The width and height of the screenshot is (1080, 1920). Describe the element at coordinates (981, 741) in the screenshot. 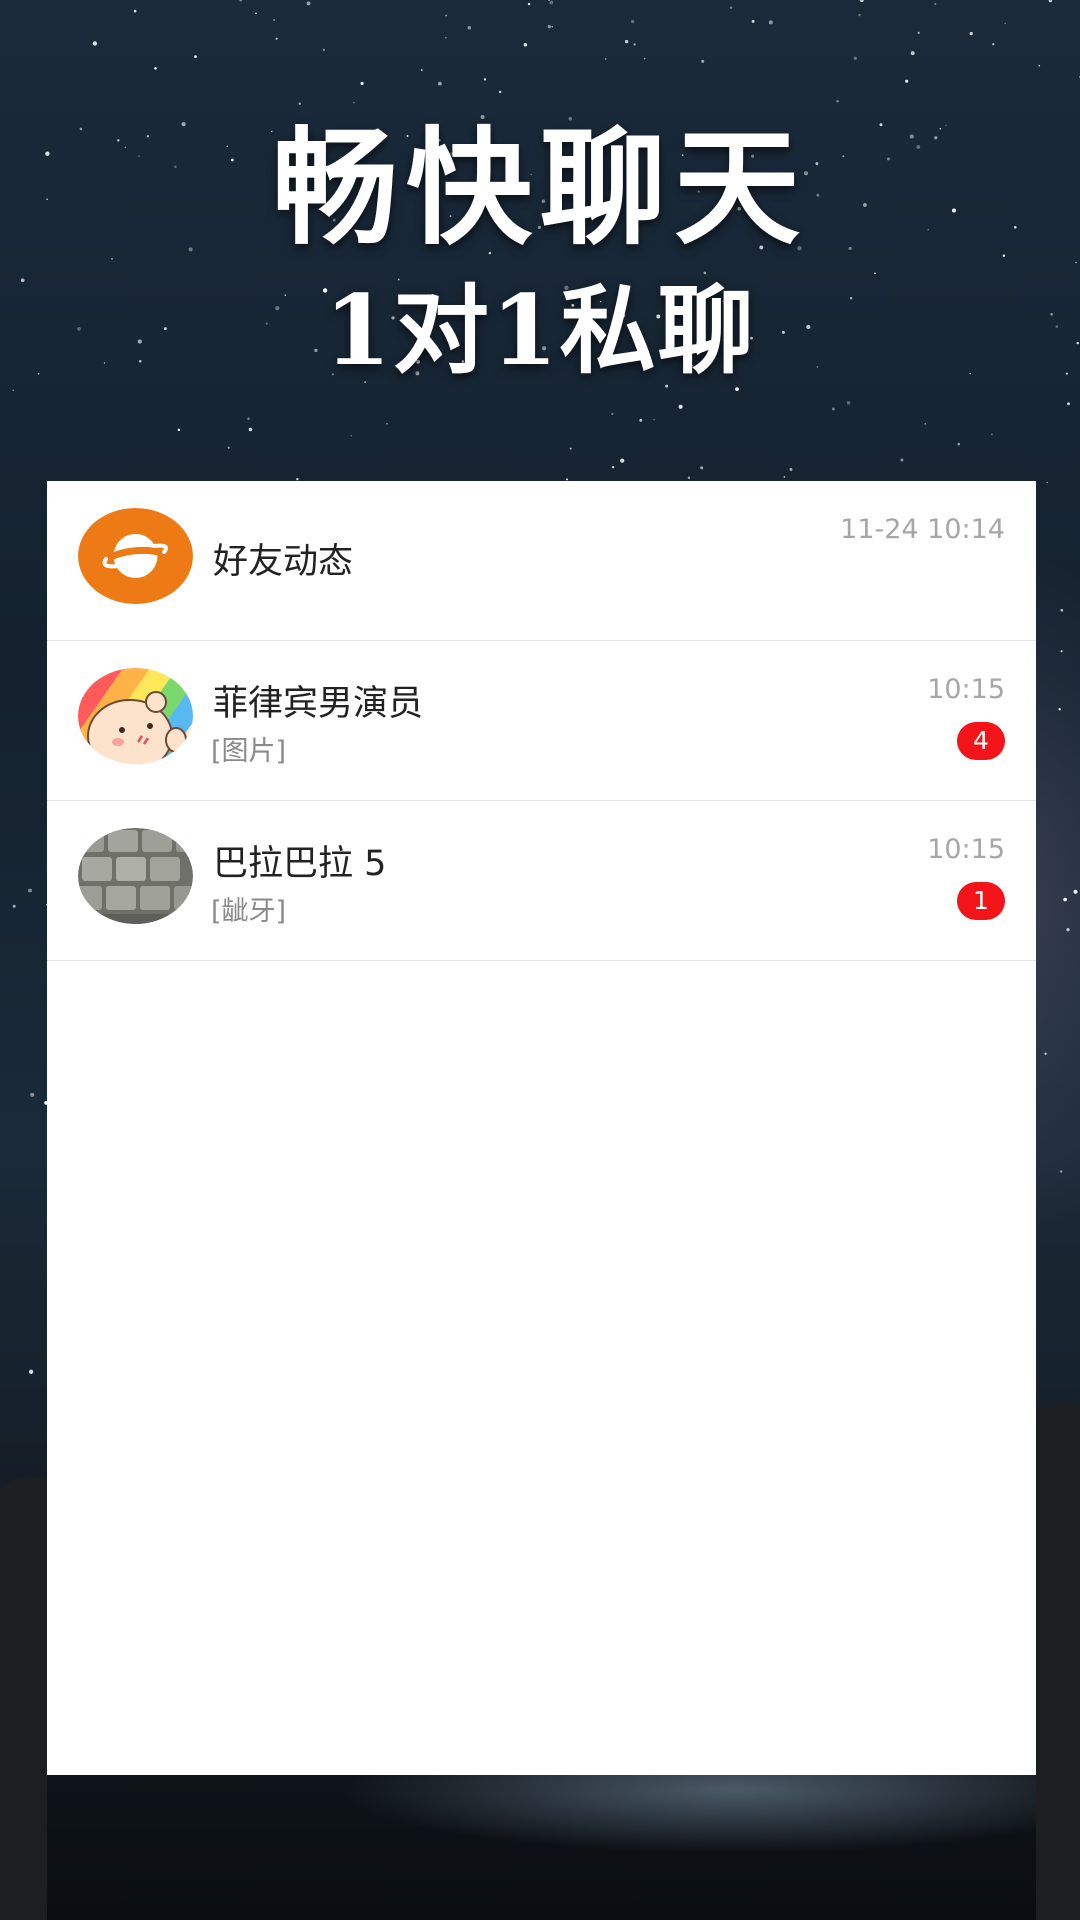

I see `unread-badge: 4` at that location.